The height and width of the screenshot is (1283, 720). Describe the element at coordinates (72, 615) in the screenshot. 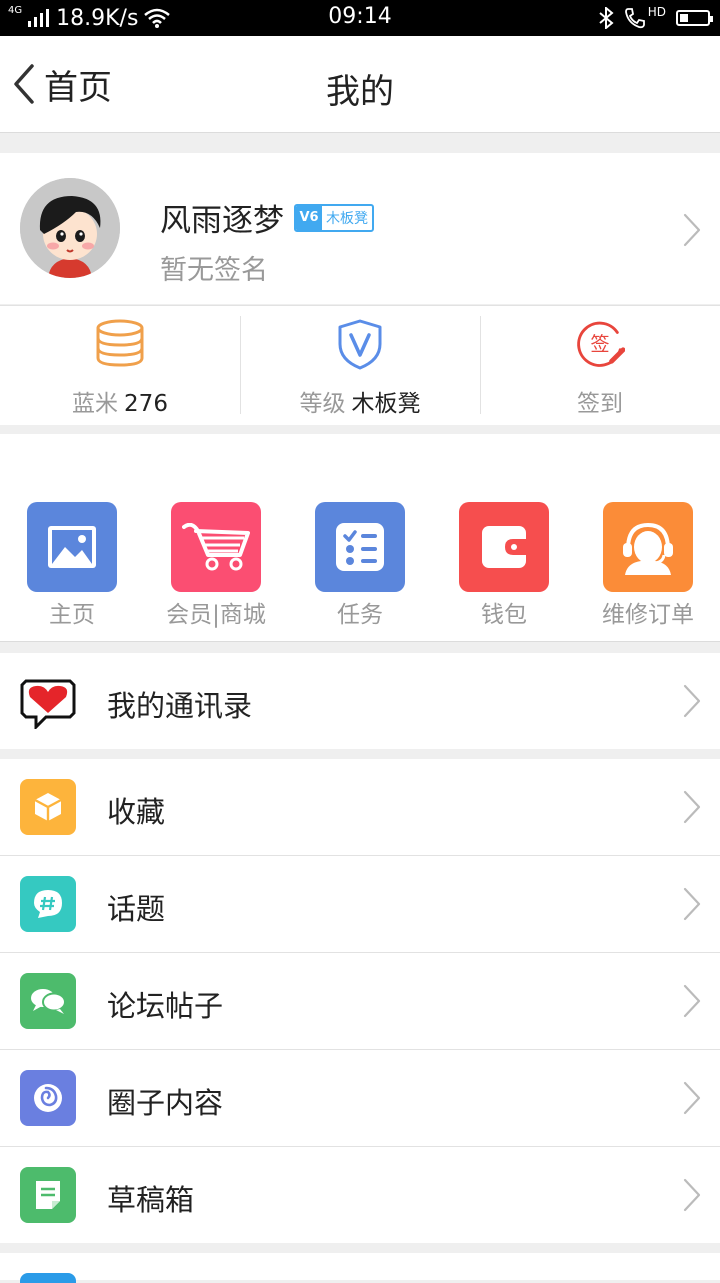

I see `shortcut-label: 主页` at that location.